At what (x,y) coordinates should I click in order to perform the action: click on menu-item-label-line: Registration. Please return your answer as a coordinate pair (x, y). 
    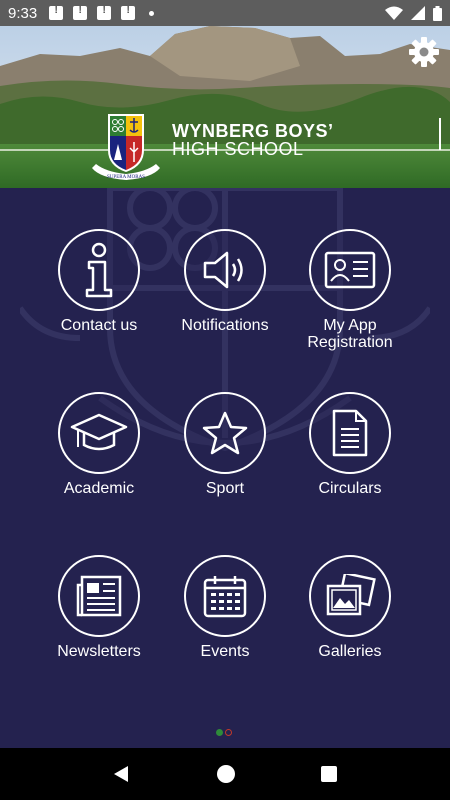
    Looking at the image, I should click on (350, 342).